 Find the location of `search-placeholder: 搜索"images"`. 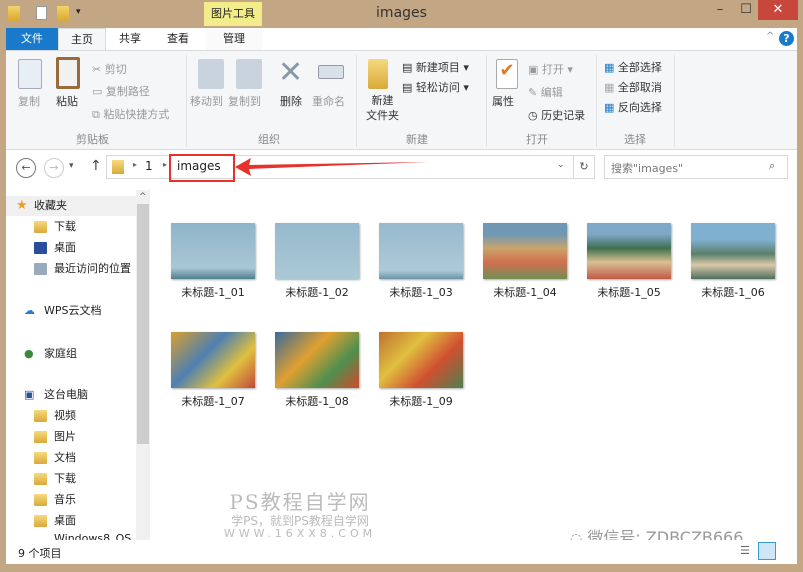

search-placeholder: 搜索"images" is located at coordinates (647, 168).